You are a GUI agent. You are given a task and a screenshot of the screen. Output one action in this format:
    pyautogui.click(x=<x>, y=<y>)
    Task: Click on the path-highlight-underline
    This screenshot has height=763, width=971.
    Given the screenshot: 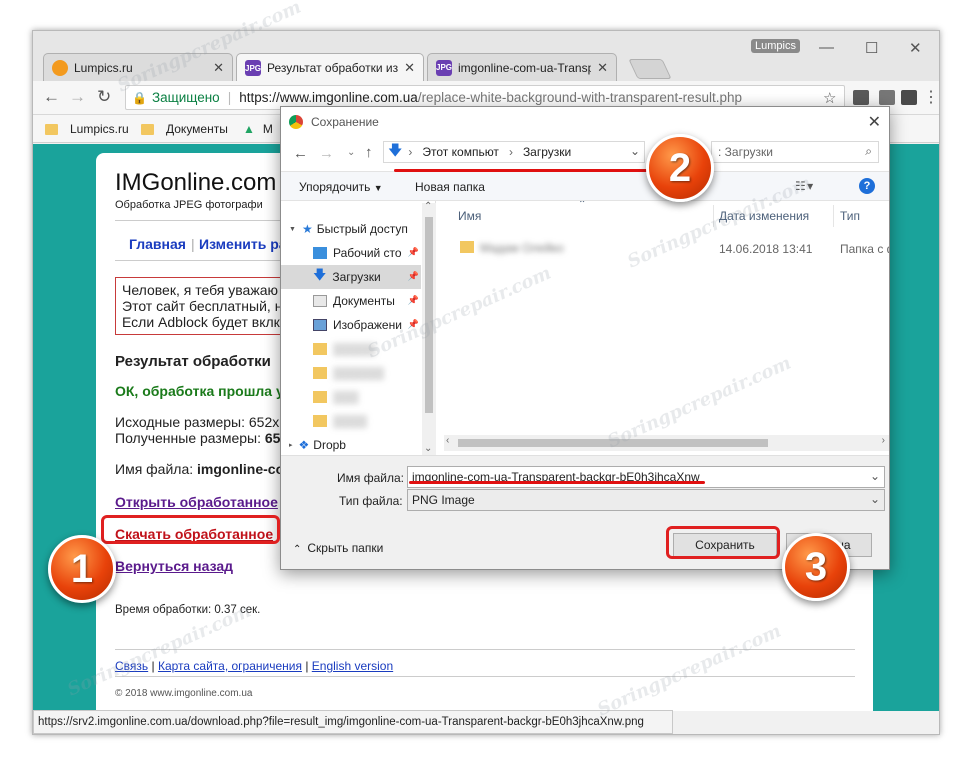 What is the action you would take?
    pyautogui.click(x=521, y=170)
    